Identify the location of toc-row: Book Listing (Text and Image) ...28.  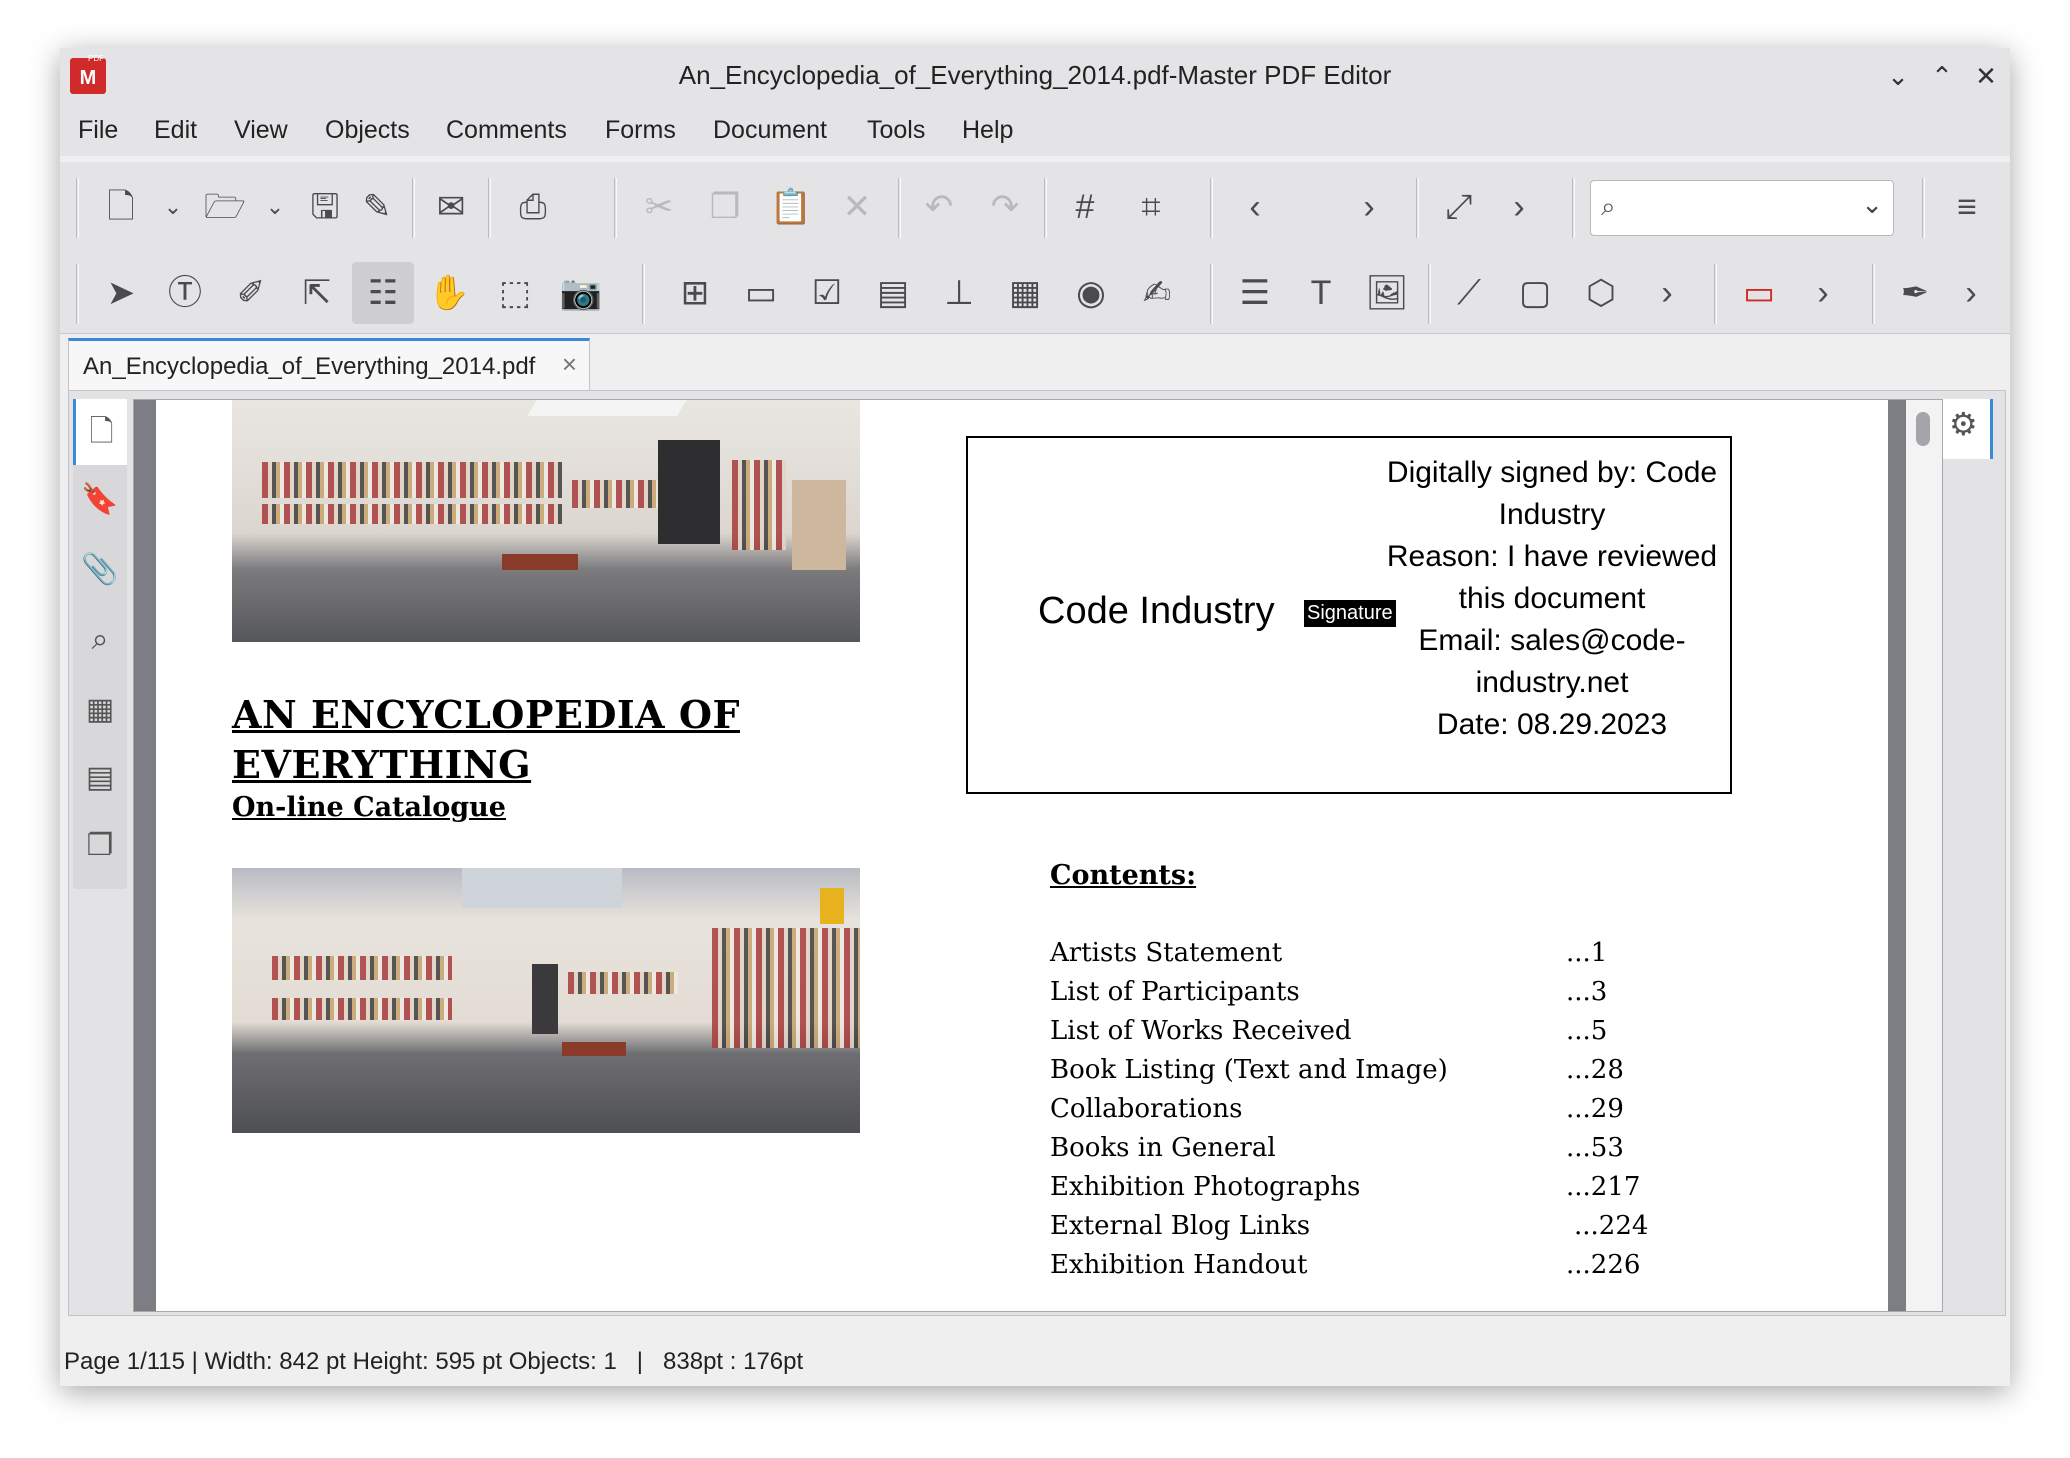
(1360, 1074).